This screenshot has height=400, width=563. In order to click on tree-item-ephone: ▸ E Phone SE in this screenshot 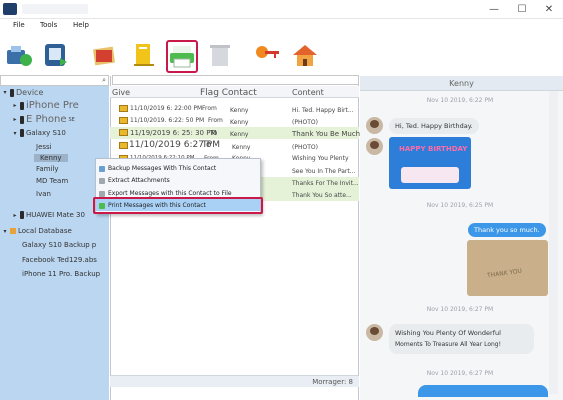, I will do `click(43, 119)`.